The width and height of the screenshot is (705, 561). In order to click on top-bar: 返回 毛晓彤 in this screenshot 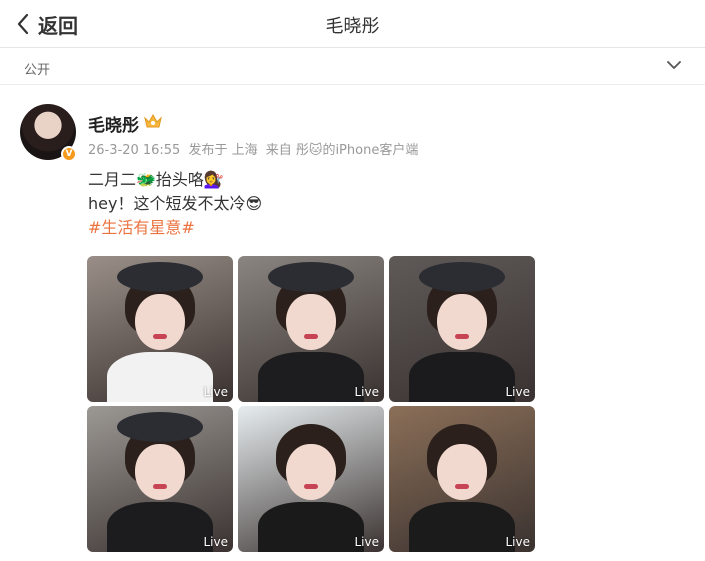, I will do `click(352, 24)`.